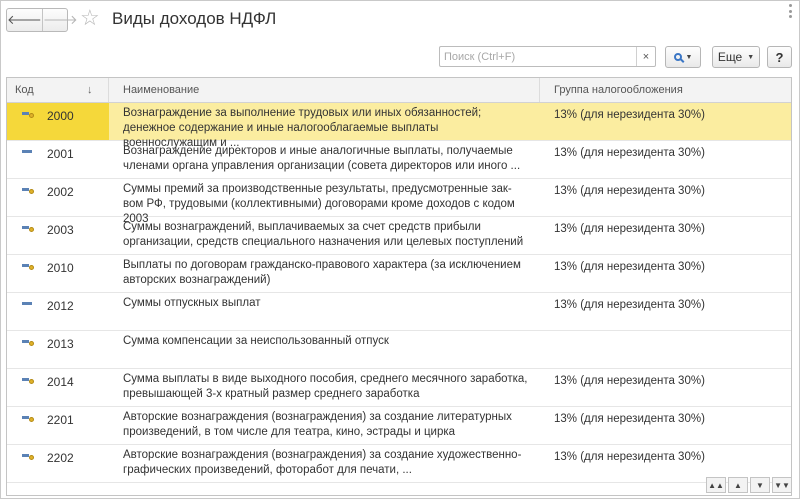 The image size is (800, 499). I want to click on last-page-icon: ▼▼, so click(782, 485).